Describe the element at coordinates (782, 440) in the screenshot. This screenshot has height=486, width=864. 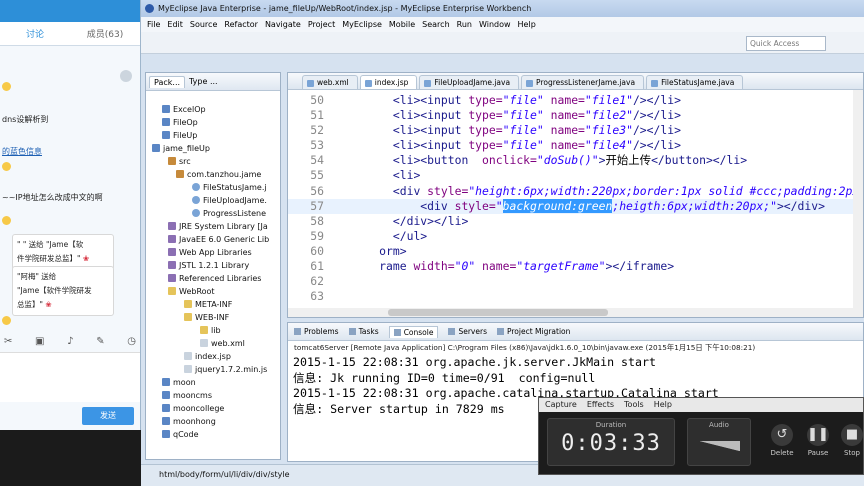
I see `delete-button: ↺ Delete` at that location.